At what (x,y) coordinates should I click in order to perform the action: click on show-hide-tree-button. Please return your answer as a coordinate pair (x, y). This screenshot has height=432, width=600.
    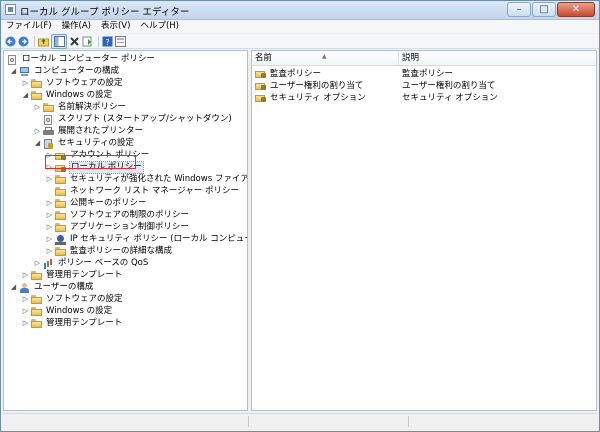
    Looking at the image, I should click on (59, 41).